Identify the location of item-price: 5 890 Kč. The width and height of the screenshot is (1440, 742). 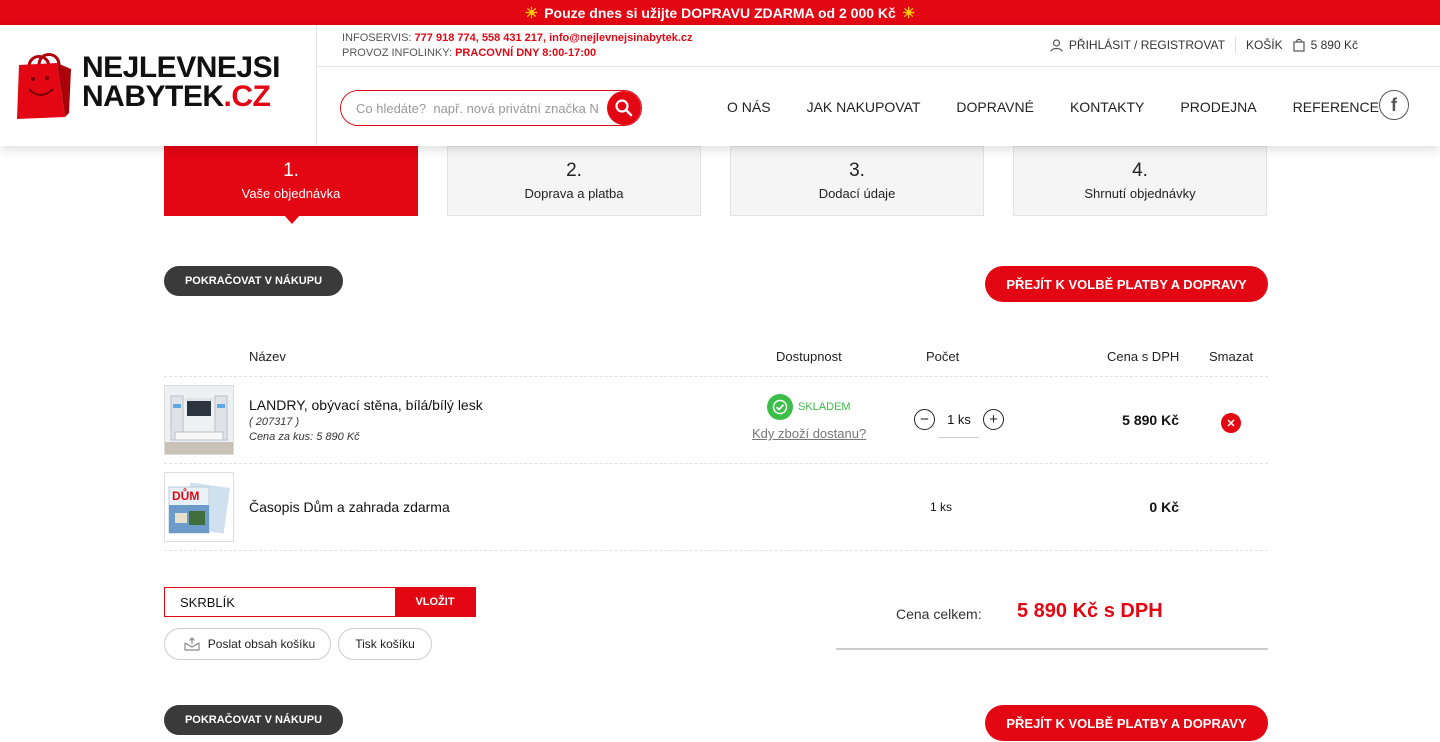
(1150, 420).